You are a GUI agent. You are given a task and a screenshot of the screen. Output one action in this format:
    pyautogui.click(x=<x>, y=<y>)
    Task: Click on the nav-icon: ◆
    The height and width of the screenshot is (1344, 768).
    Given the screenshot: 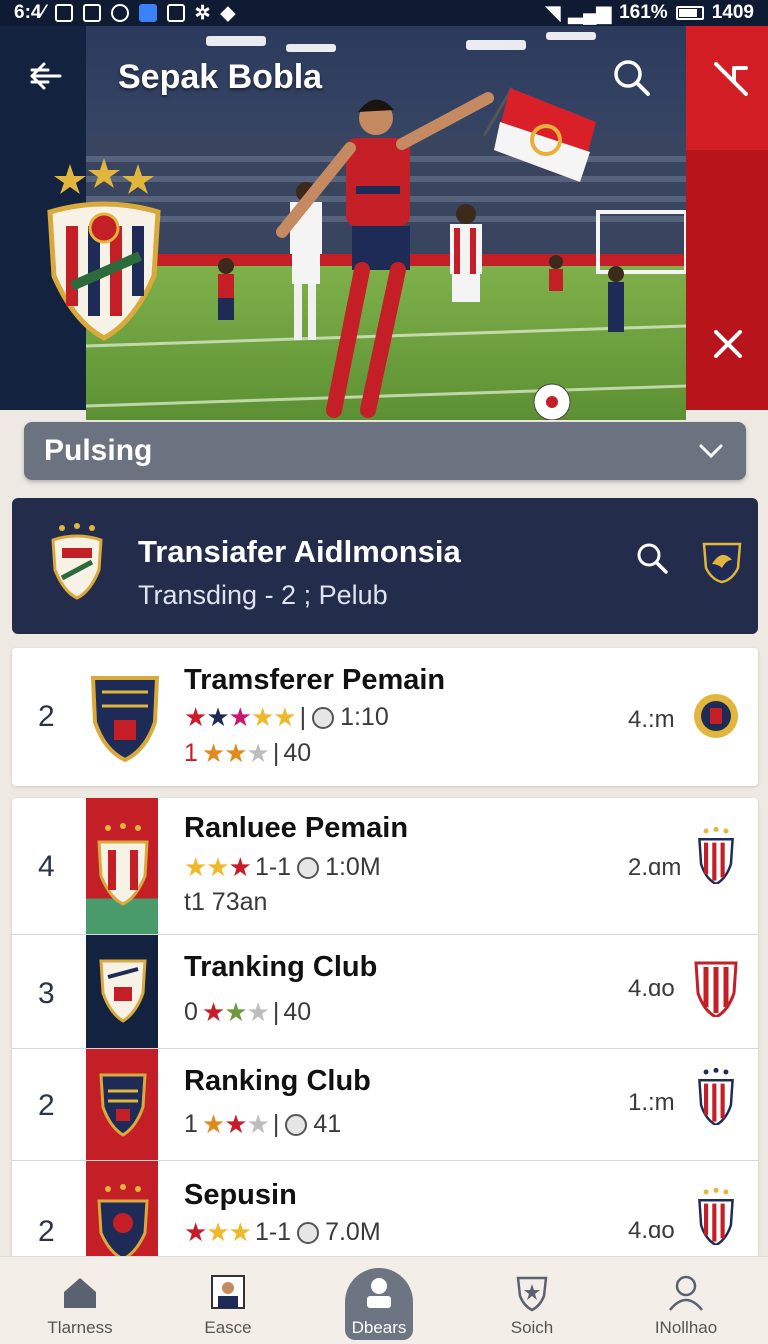 What is the action you would take?
    pyautogui.click(x=228, y=13)
    